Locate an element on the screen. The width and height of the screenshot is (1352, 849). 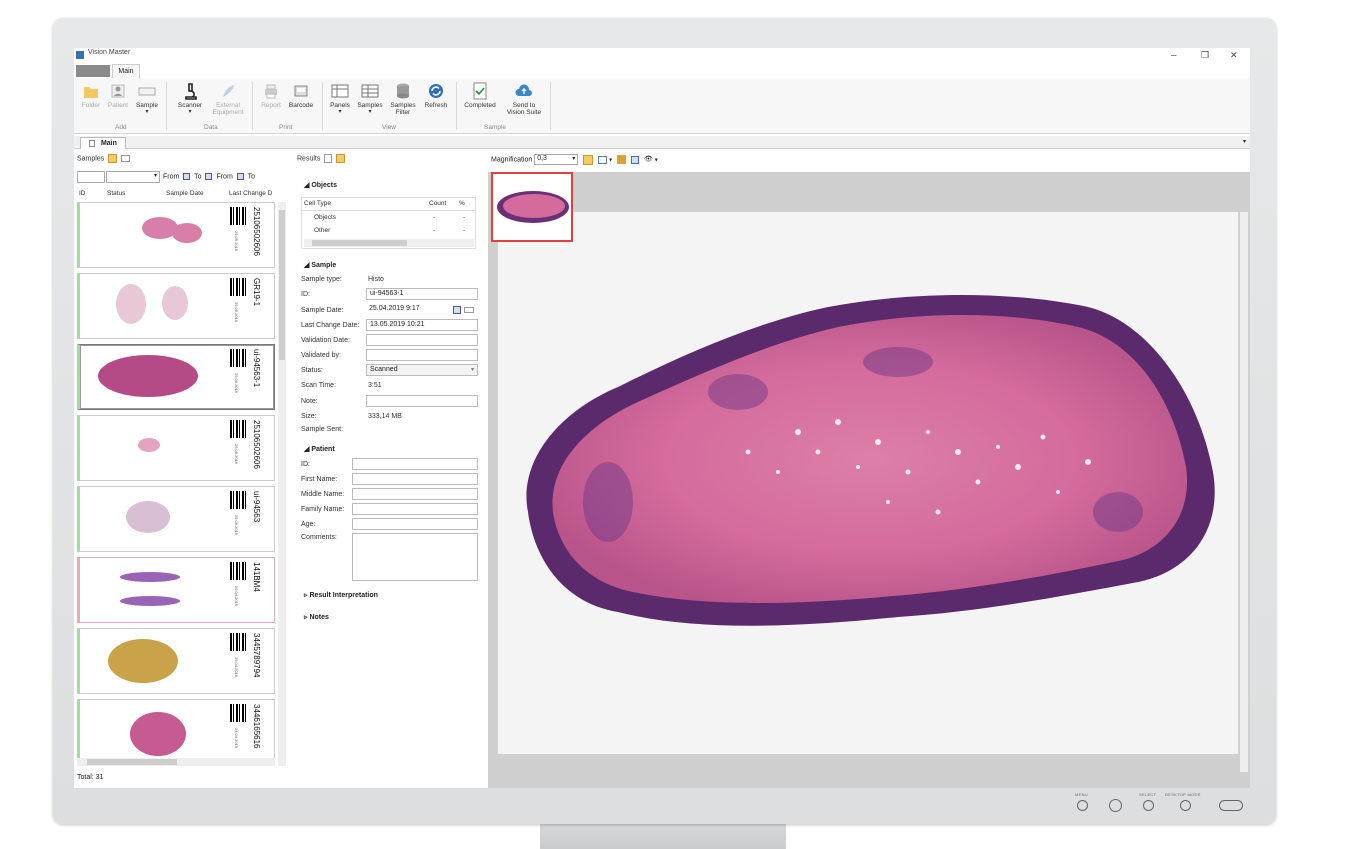
validated-by-field is located at coordinates (422, 355).